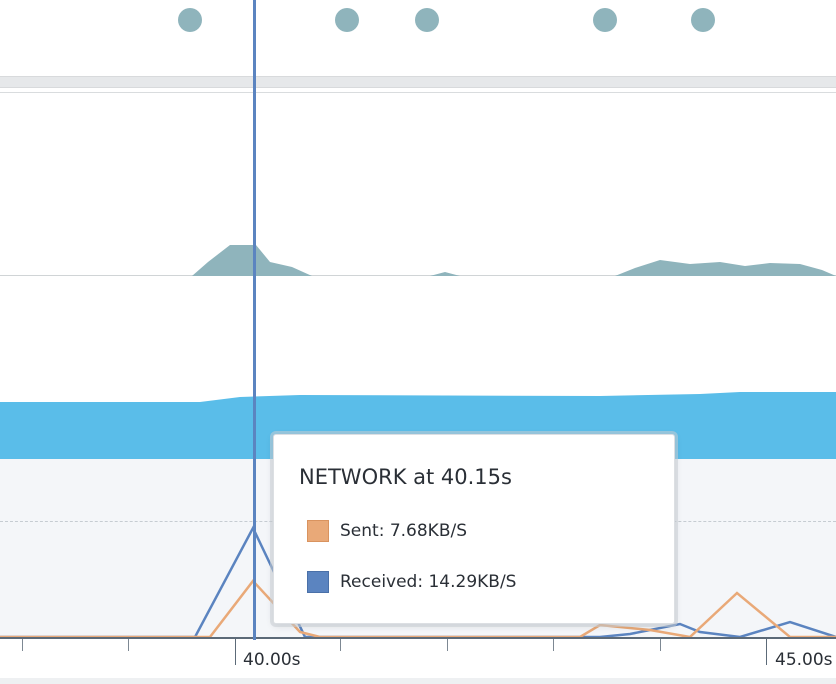 The image size is (836, 684). I want to click on legend-label-received: Received: 14.29KB/S, so click(428, 582).